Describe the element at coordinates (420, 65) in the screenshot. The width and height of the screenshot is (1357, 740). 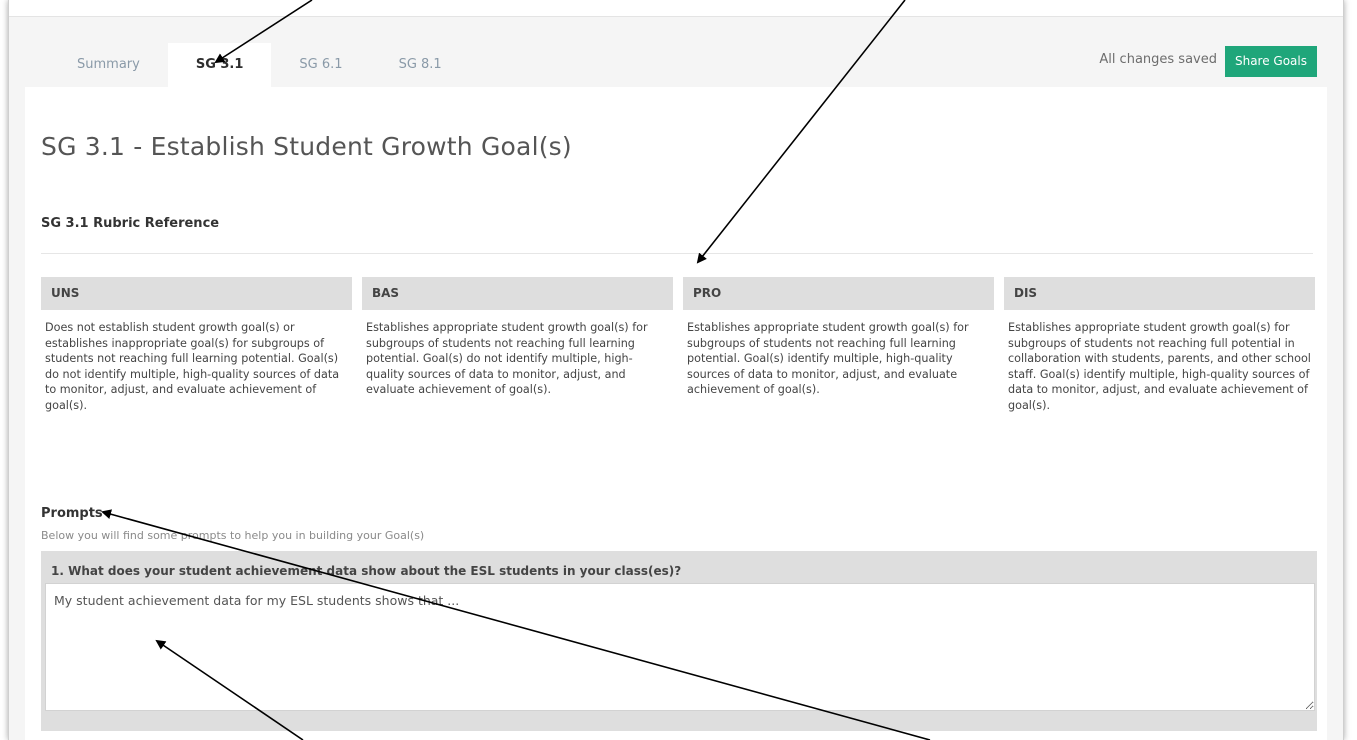
I see `tab-sg-8-1: SG 8.1` at that location.